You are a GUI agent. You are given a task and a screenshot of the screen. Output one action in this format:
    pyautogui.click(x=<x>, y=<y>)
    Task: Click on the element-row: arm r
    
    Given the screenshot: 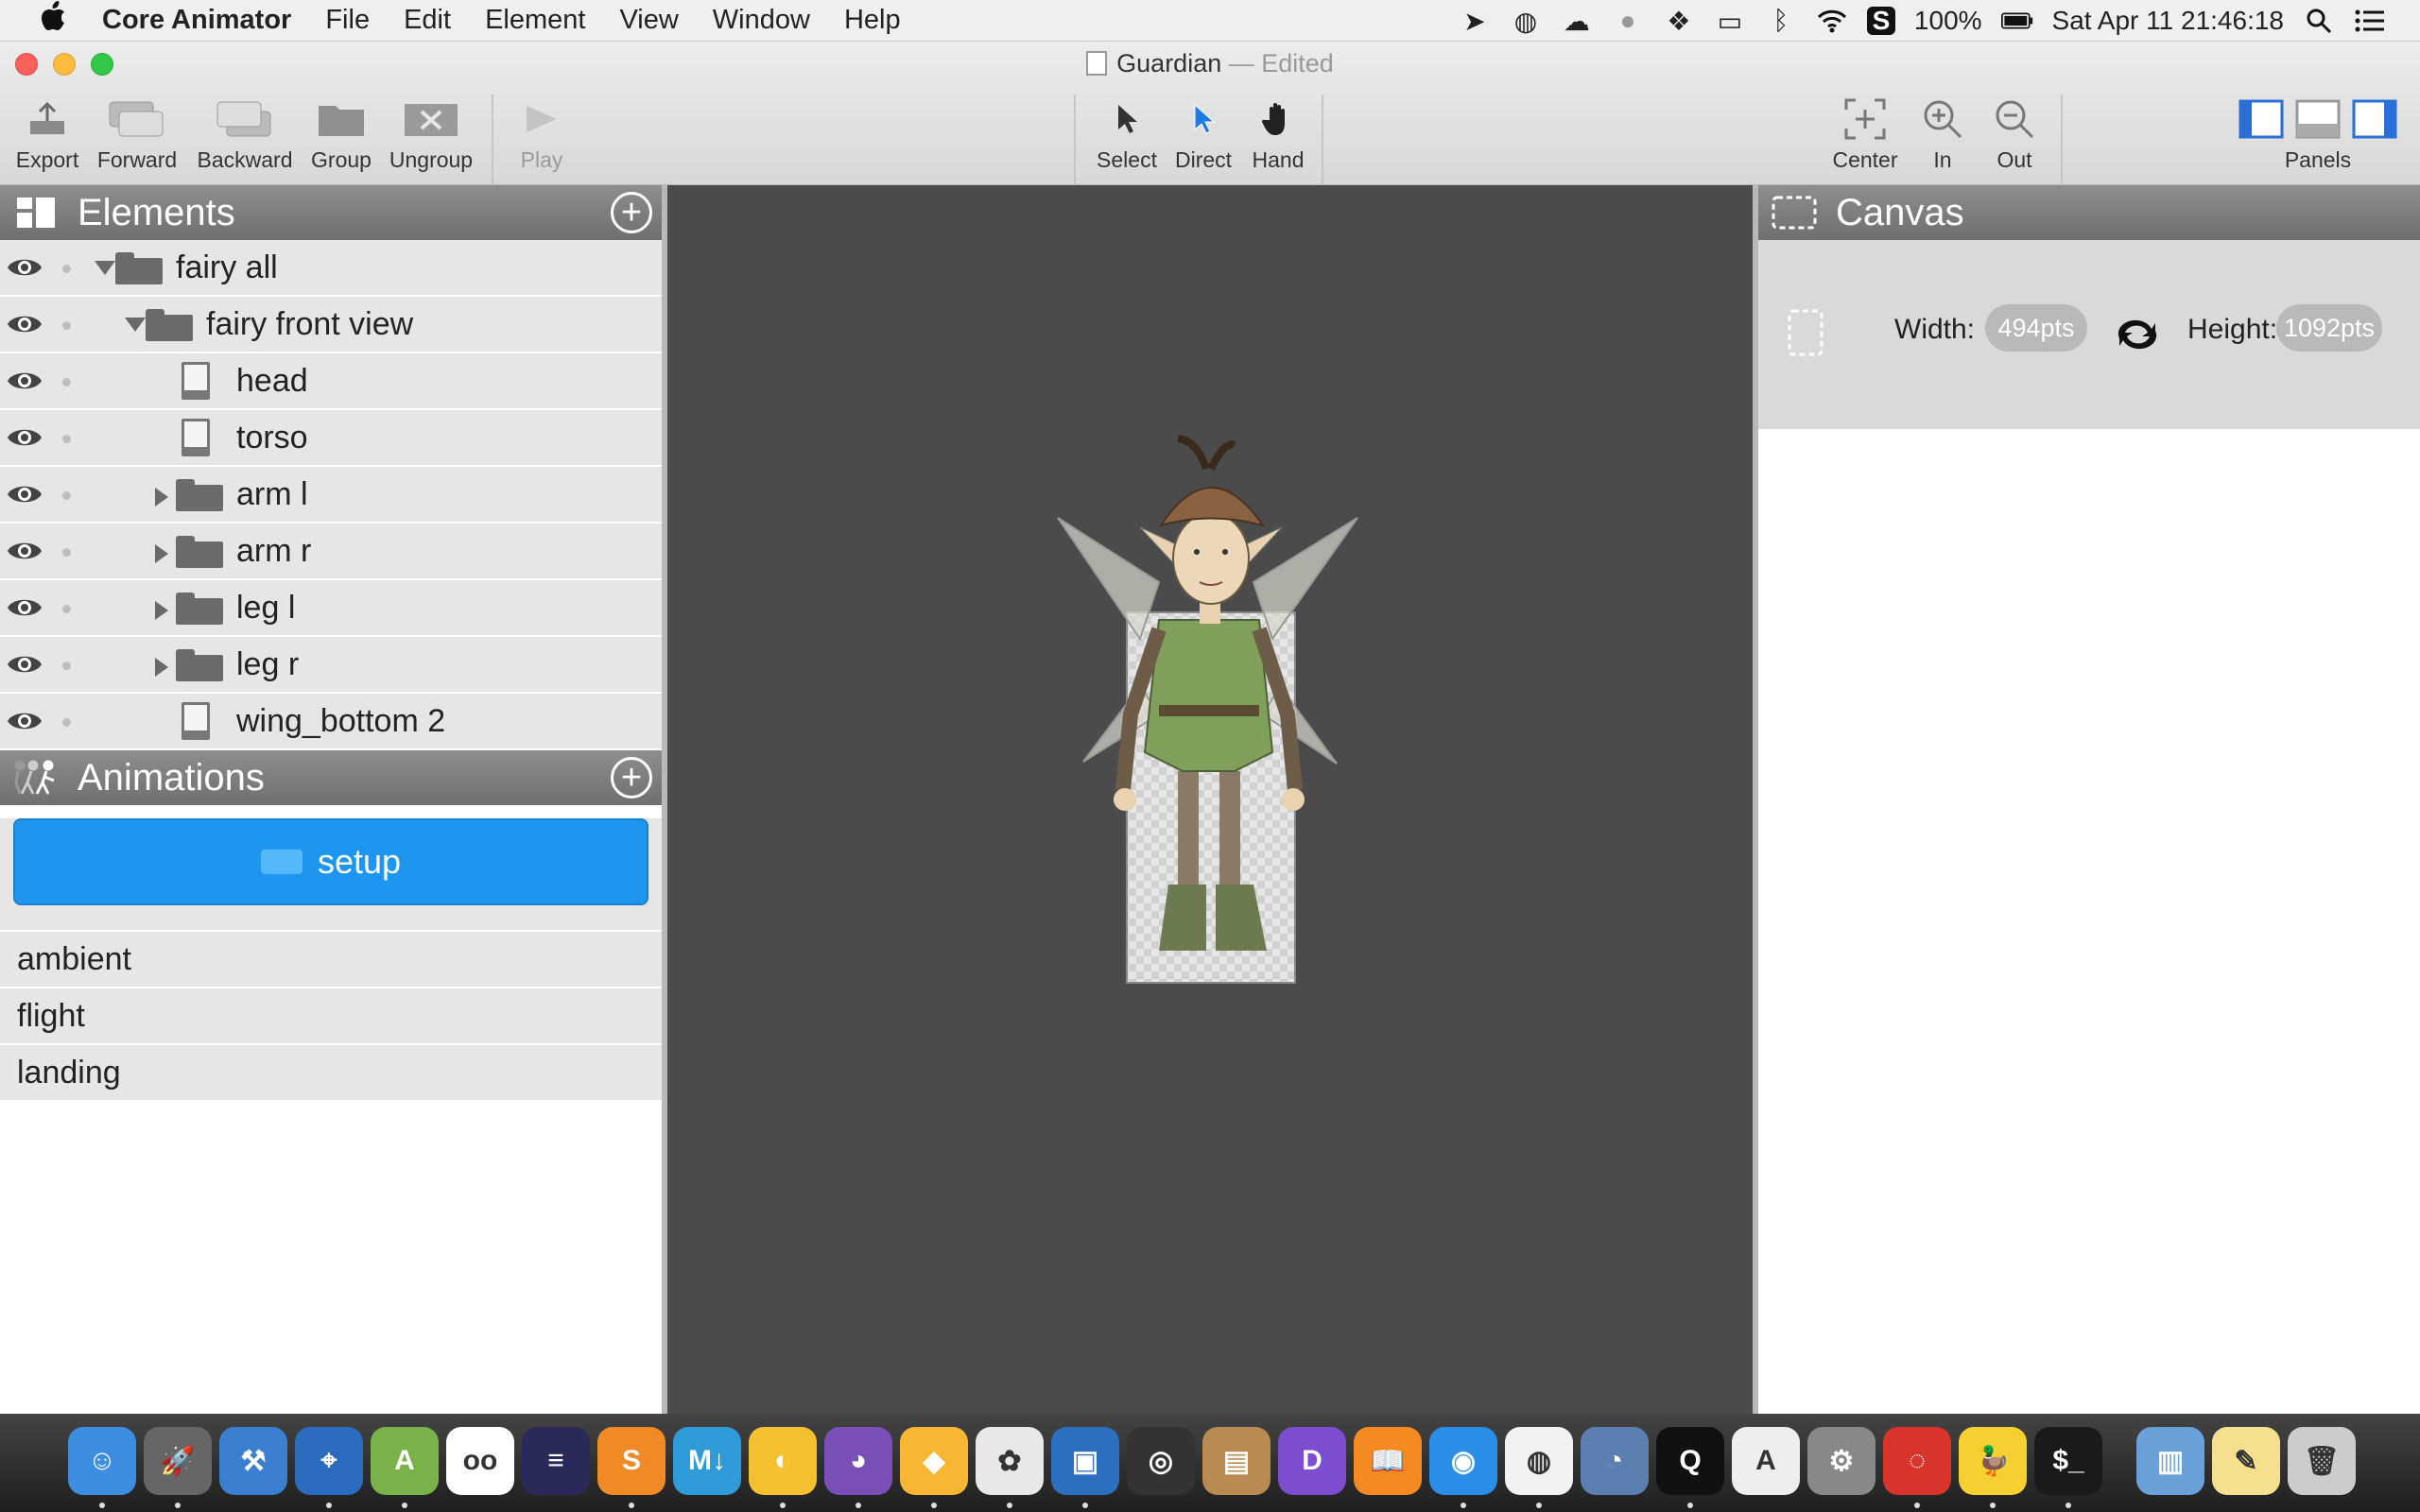 What is the action you would take?
    pyautogui.click(x=331, y=552)
    